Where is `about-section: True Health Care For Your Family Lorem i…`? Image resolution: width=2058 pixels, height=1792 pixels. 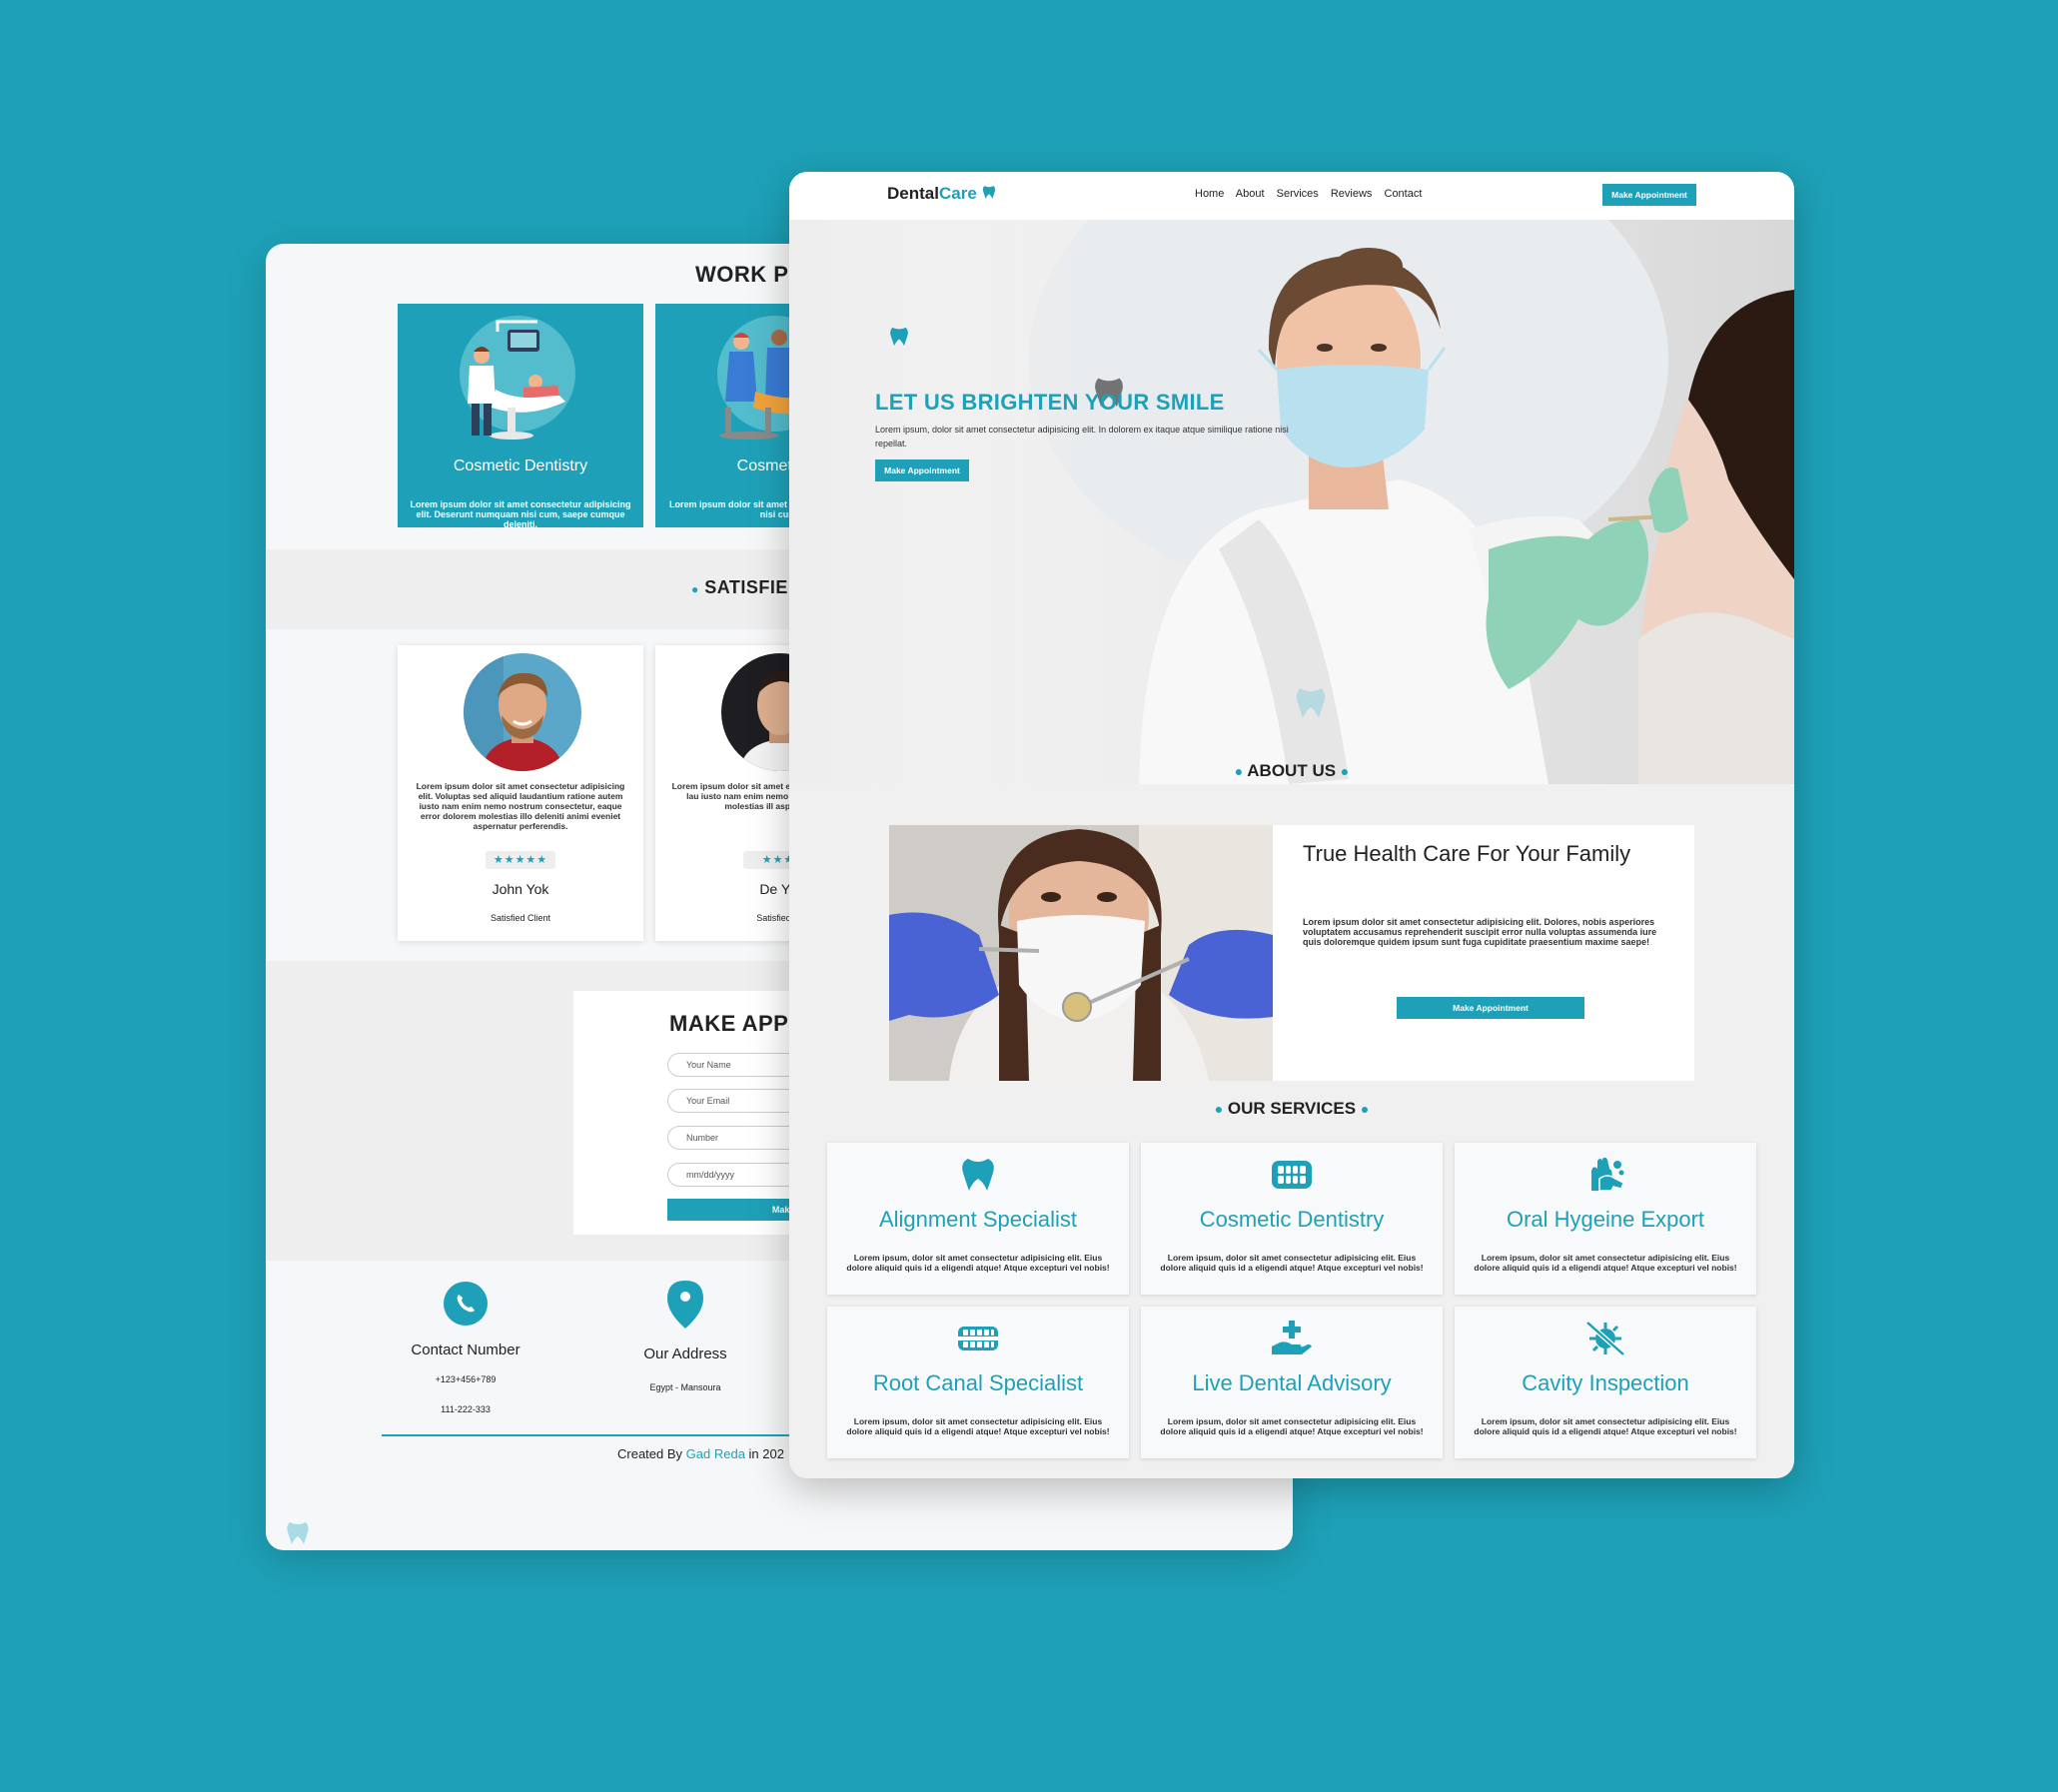
about-section: True Health Care For Your Family Lorem i… is located at coordinates (1291, 953).